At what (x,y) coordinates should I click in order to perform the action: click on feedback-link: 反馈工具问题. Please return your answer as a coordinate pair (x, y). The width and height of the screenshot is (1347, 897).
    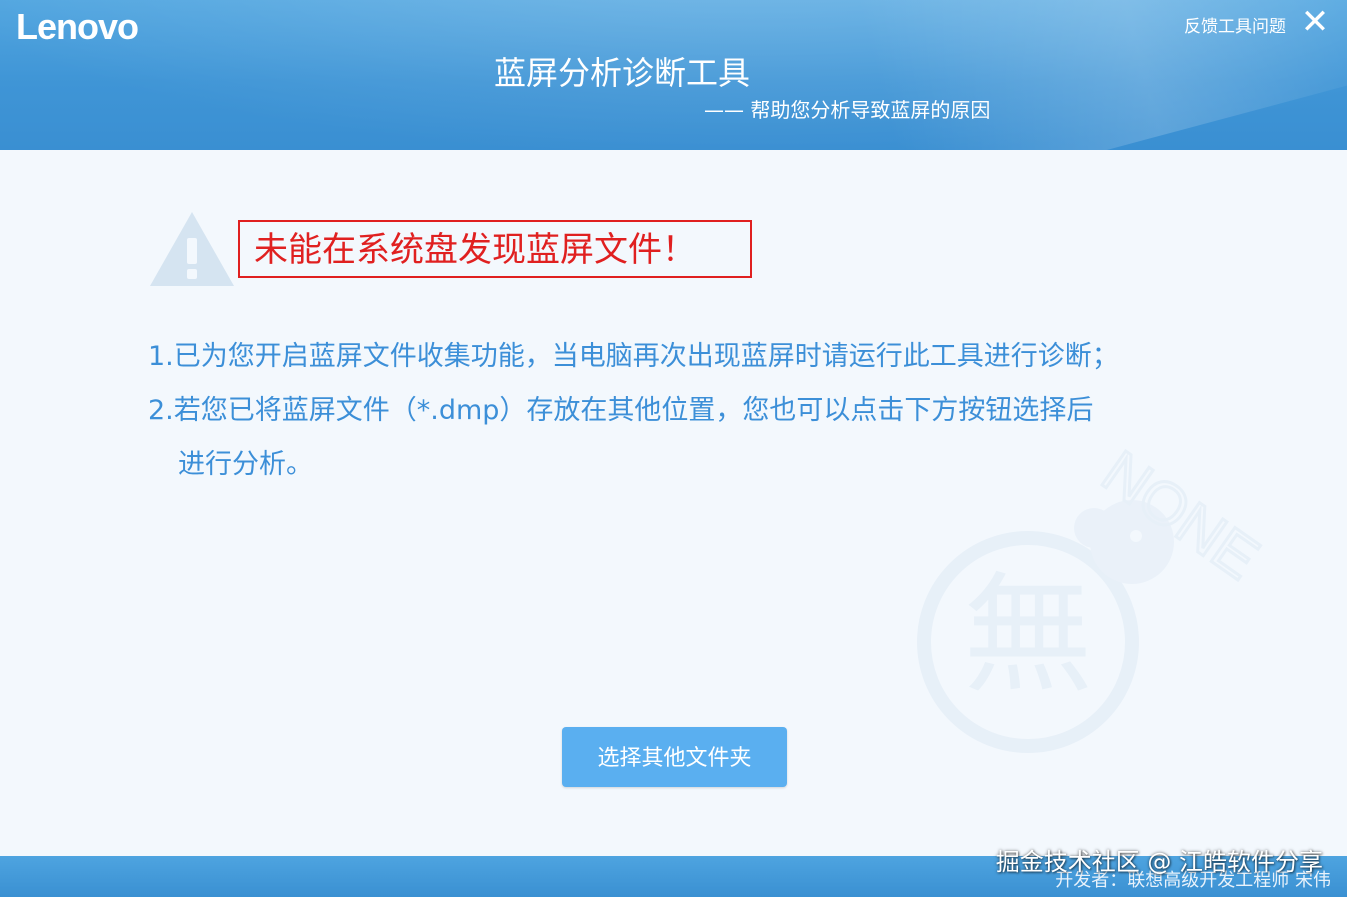
    Looking at the image, I should click on (1235, 24).